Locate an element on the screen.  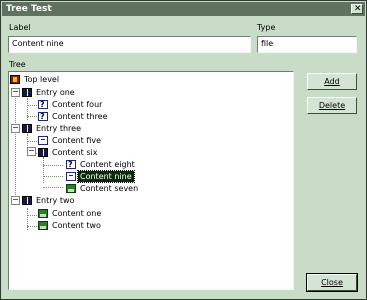
collapse-entry-one-toggle: − is located at coordinates (15, 92).